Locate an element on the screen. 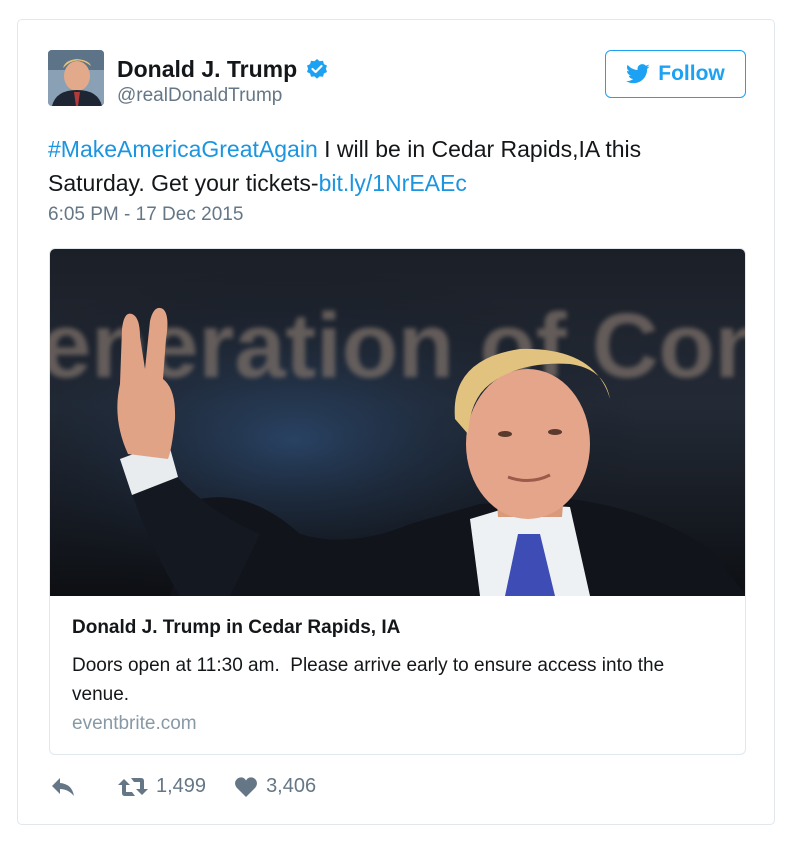  author-handle: @realDonaldTrump is located at coordinates (199, 96).